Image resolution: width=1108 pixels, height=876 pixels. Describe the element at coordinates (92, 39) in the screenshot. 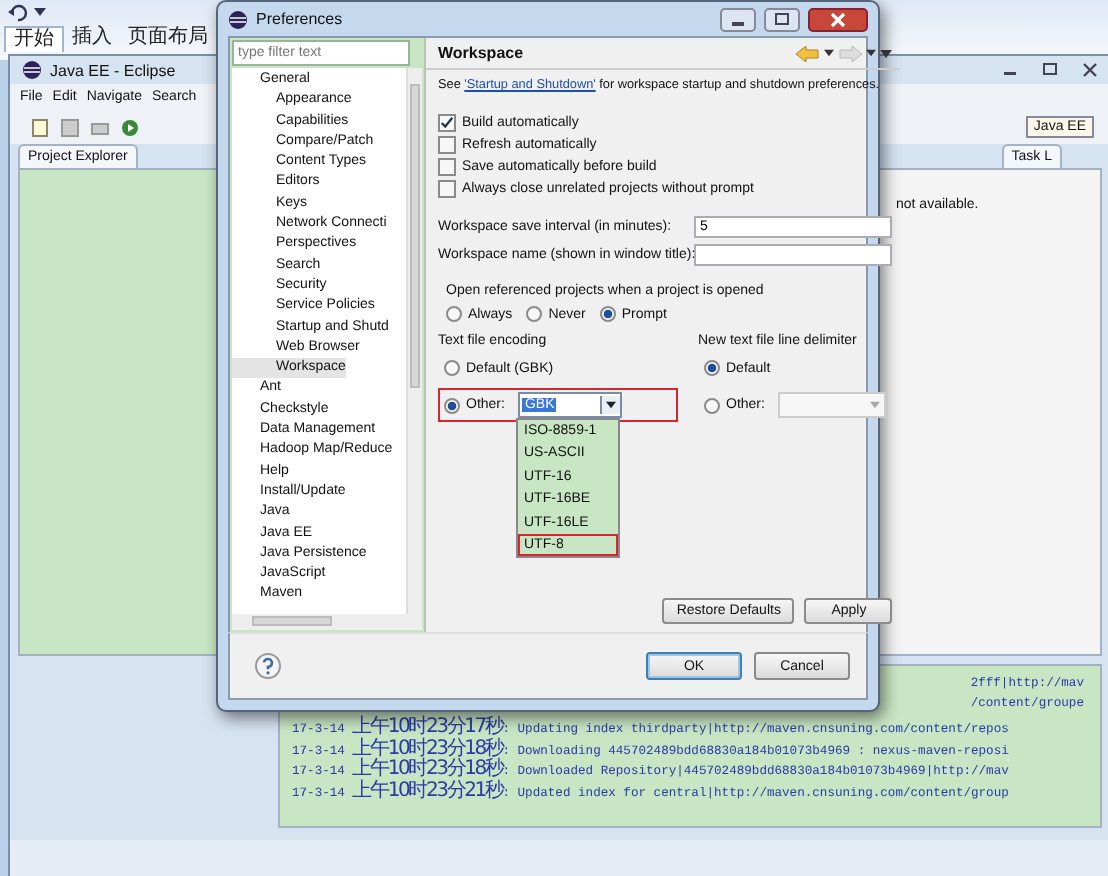

I see `ribbon-tab: 插入` at that location.